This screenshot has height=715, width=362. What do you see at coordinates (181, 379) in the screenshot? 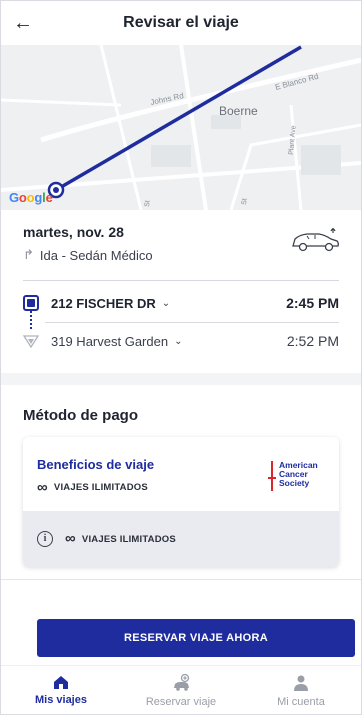
I see `section-spacer` at bounding box center [181, 379].